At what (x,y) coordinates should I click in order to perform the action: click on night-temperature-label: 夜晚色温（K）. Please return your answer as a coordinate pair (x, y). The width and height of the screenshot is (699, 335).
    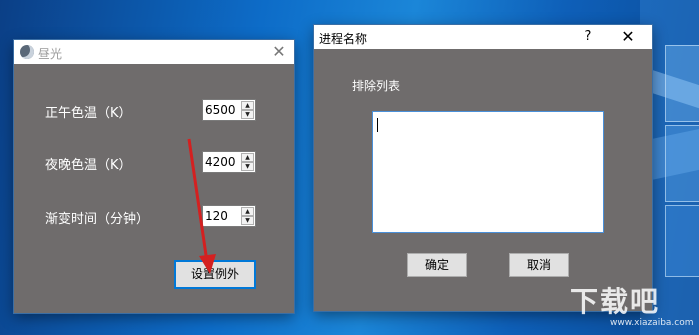
    Looking at the image, I should click on (88, 165).